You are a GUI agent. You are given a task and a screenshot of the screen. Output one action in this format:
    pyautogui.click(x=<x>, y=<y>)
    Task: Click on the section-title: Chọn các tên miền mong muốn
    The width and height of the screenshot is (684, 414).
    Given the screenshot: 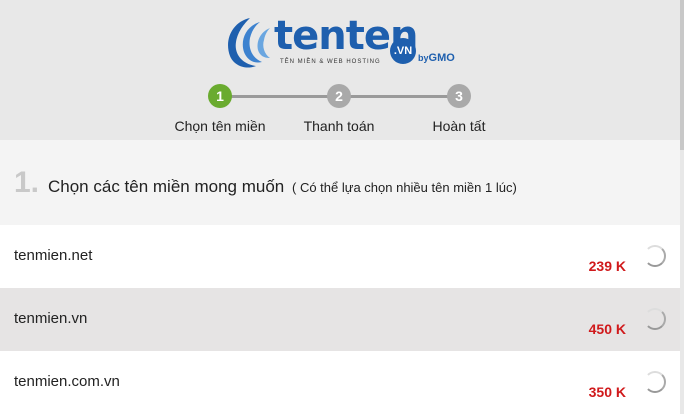 What is the action you would take?
    pyautogui.click(x=166, y=186)
    